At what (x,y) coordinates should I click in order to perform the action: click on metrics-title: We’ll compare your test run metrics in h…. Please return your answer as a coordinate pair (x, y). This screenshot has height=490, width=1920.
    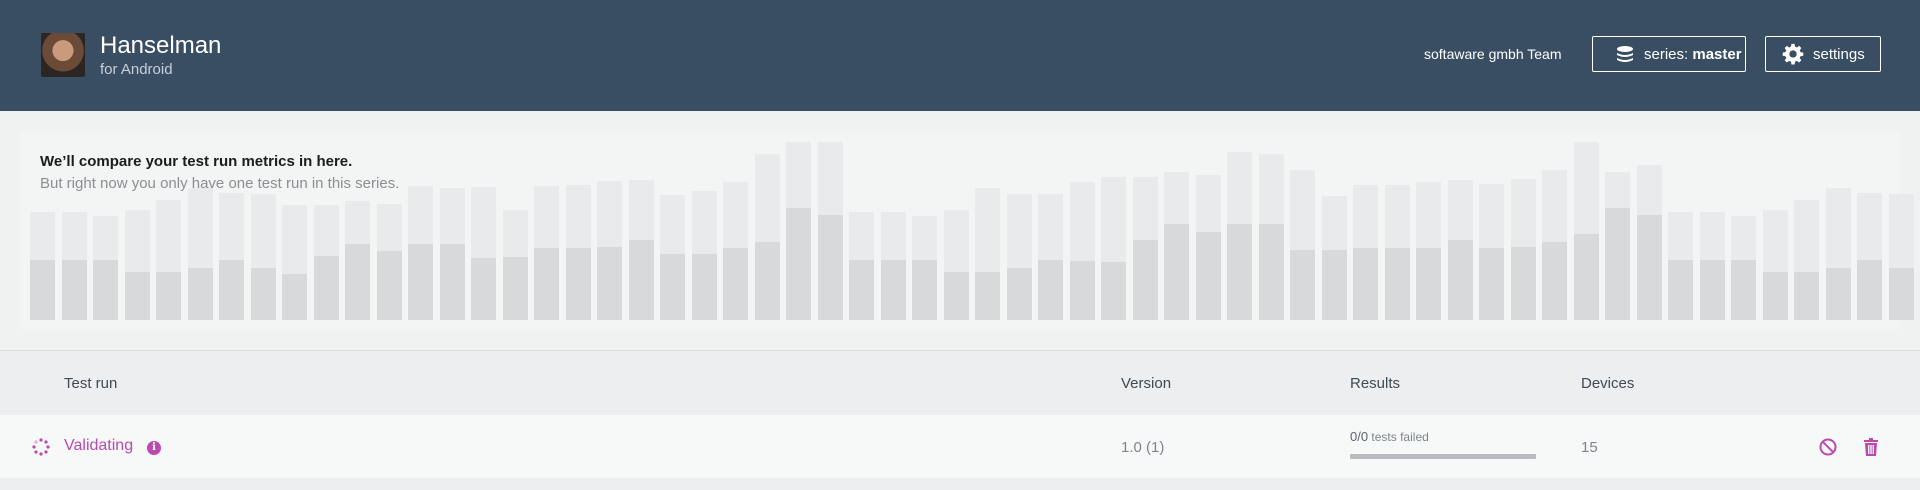
    Looking at the image, I should click on (196, 161).